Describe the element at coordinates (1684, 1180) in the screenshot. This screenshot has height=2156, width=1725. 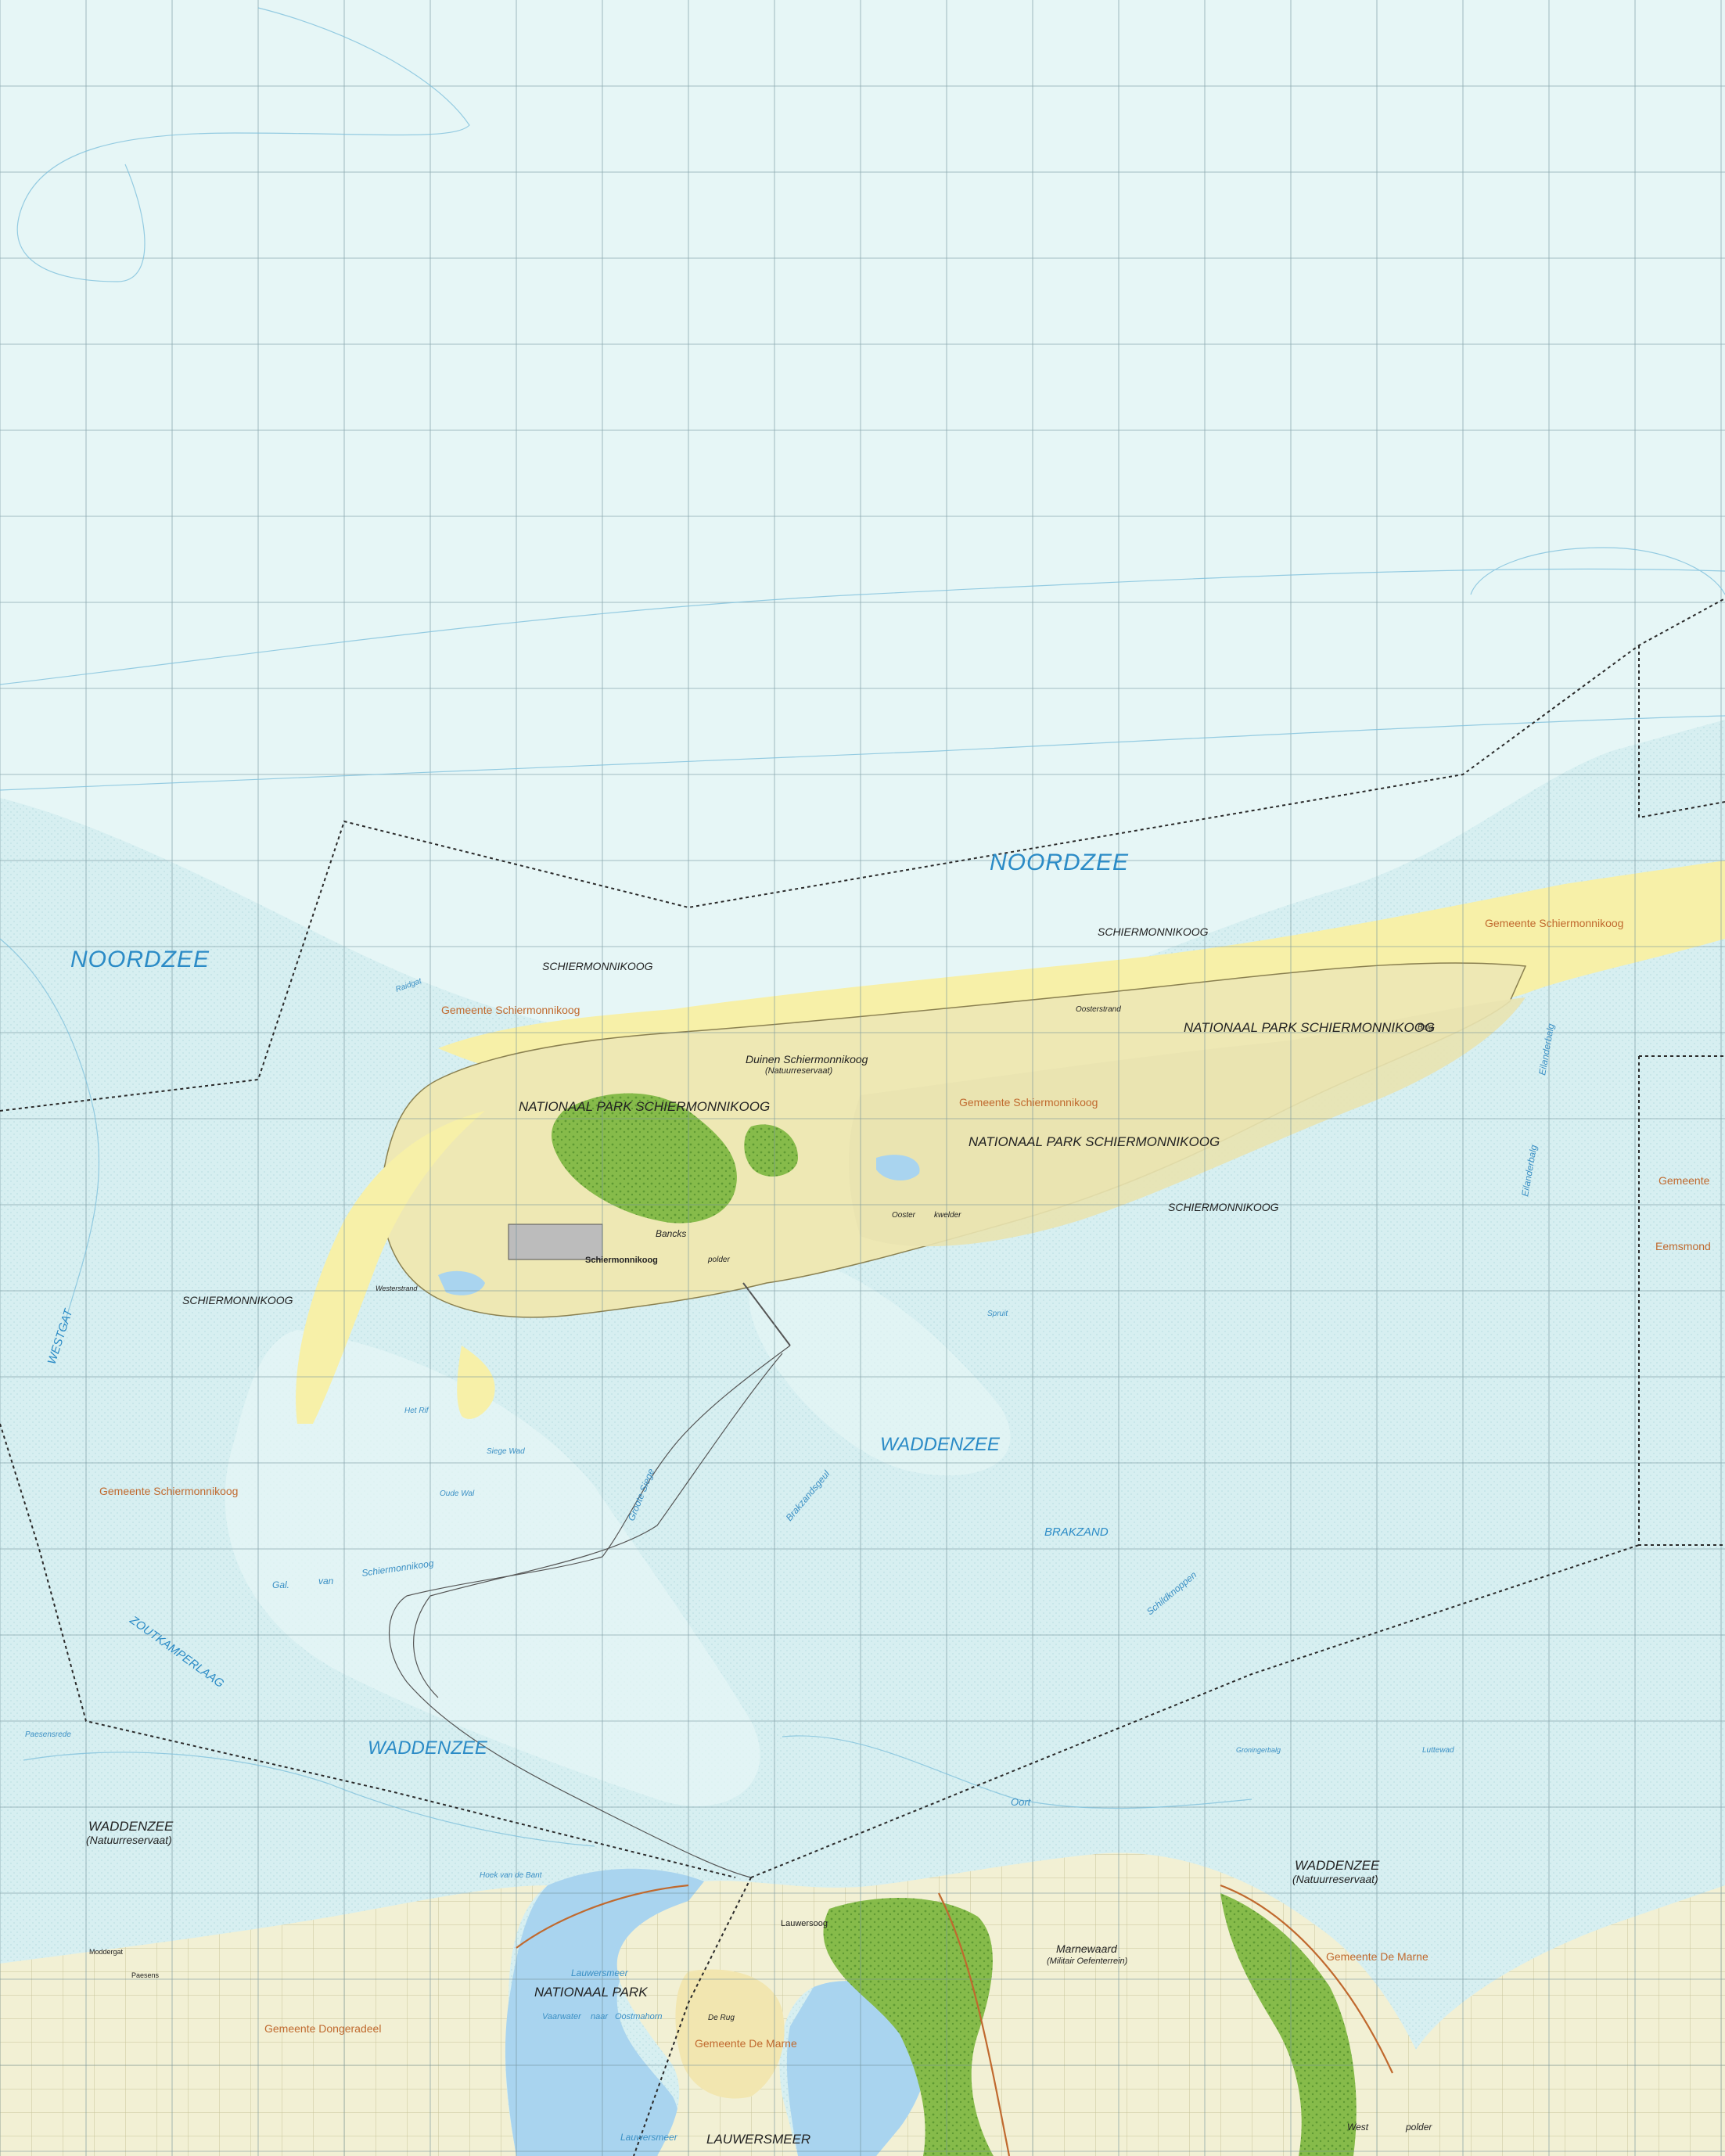
I see `label-gemeente-east: Gemeente` at that location.